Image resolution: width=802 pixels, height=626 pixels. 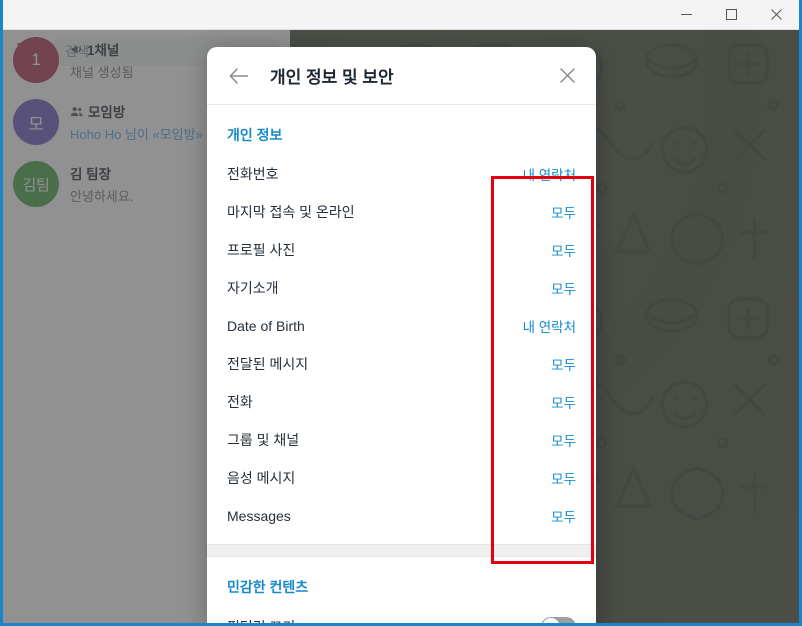 I want to click on setting-label: Date of Birth, so click(x=266, y=326).